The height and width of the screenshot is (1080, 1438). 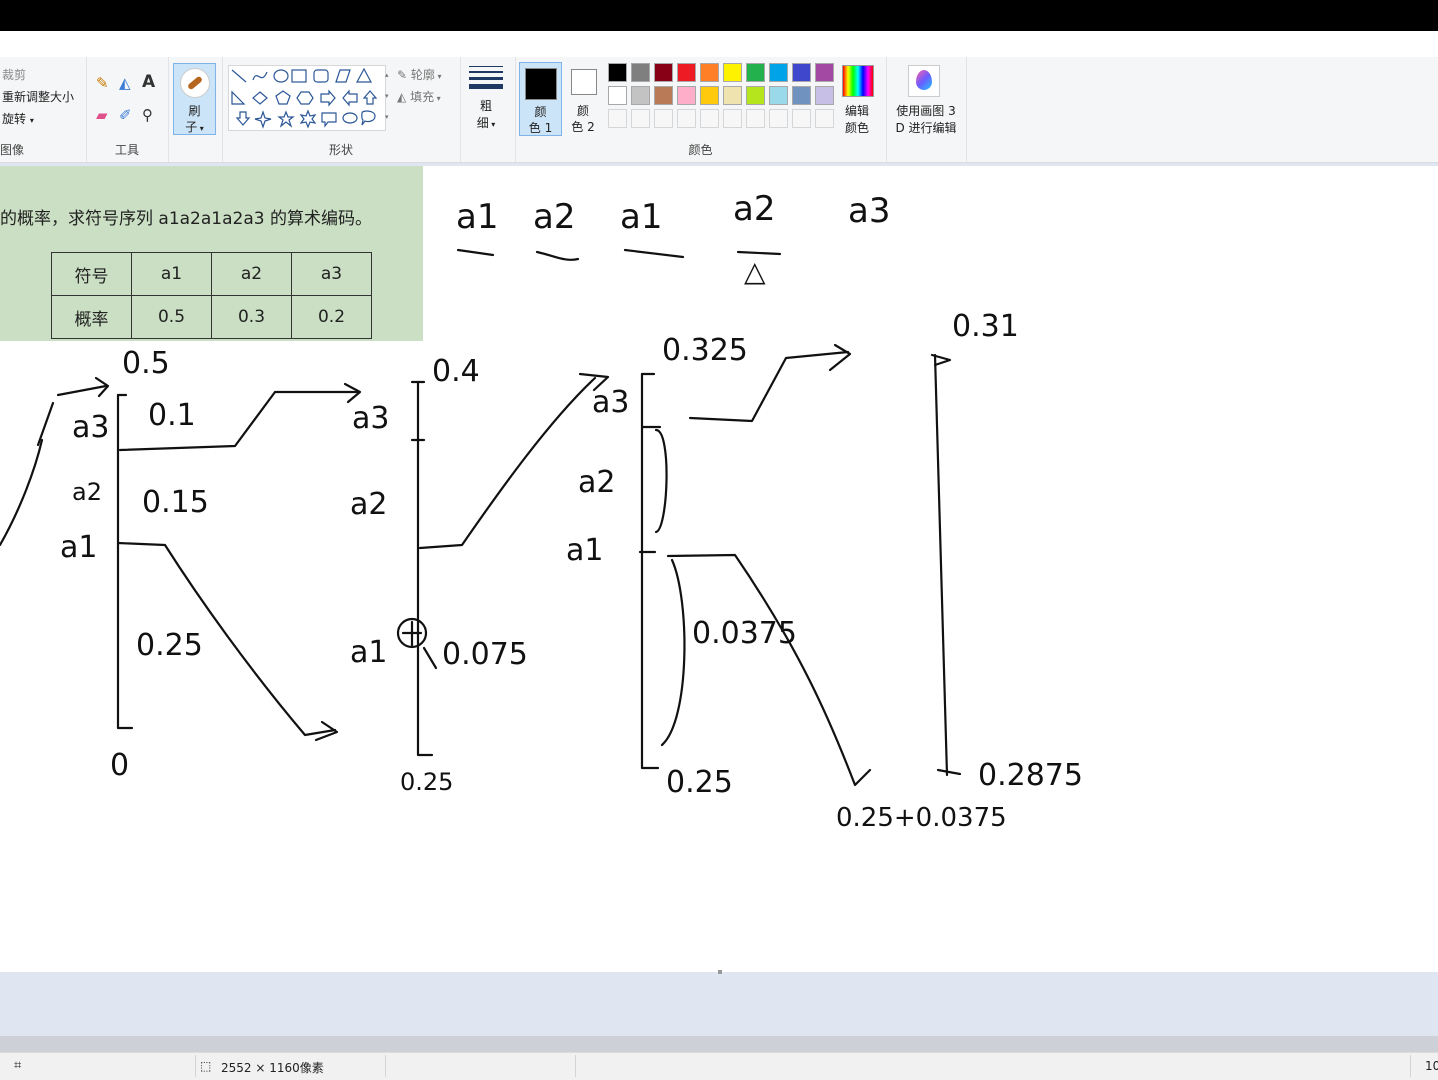 What do you see at coordinates (90, 427) in the screenshot?
I see `col1-a3: a3` at bounding box center [90, 427].